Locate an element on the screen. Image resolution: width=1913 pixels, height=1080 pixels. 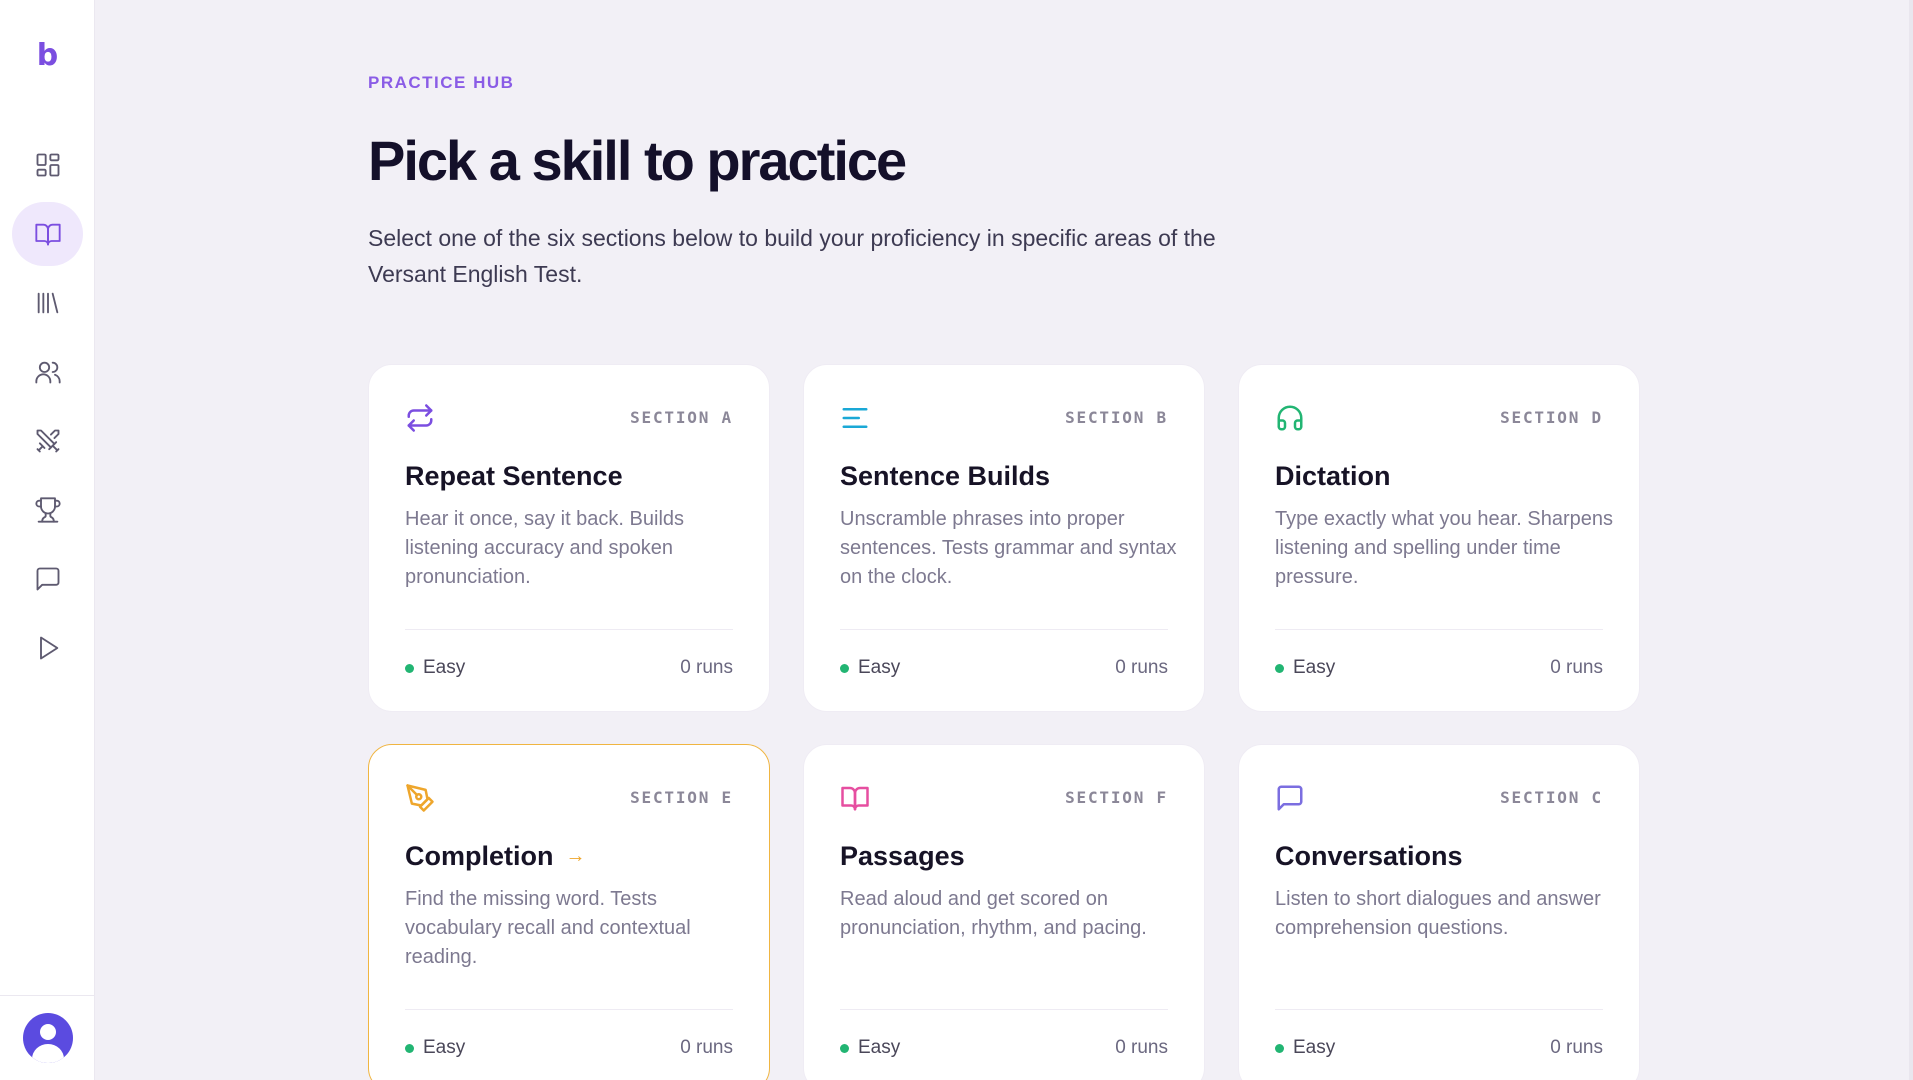
sidebar-item-battle is located at coordinates (47, 441).